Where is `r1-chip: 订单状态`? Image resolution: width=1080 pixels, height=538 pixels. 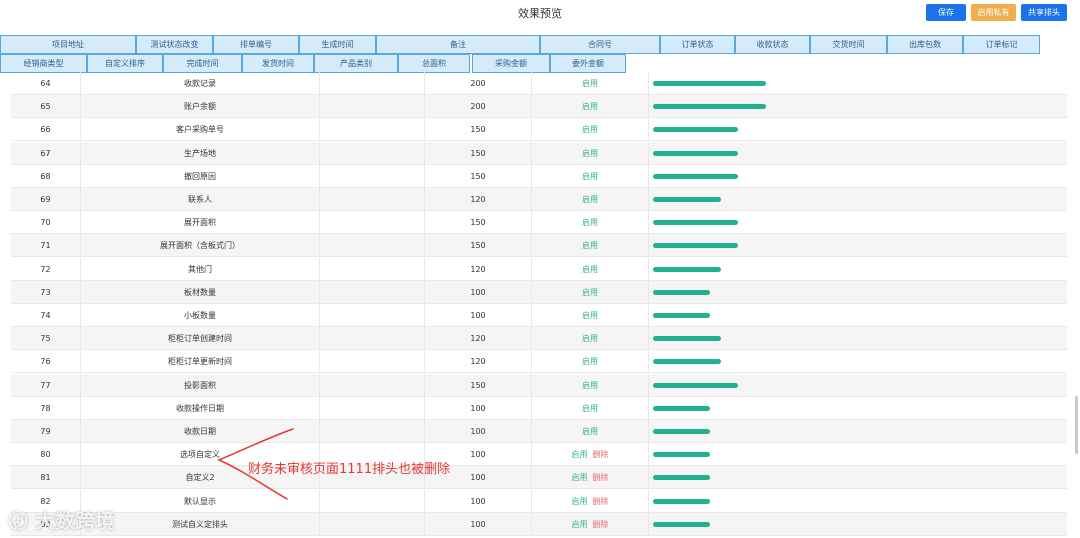
r1-chip: 订单状态 is located at coordinates (697, 44).